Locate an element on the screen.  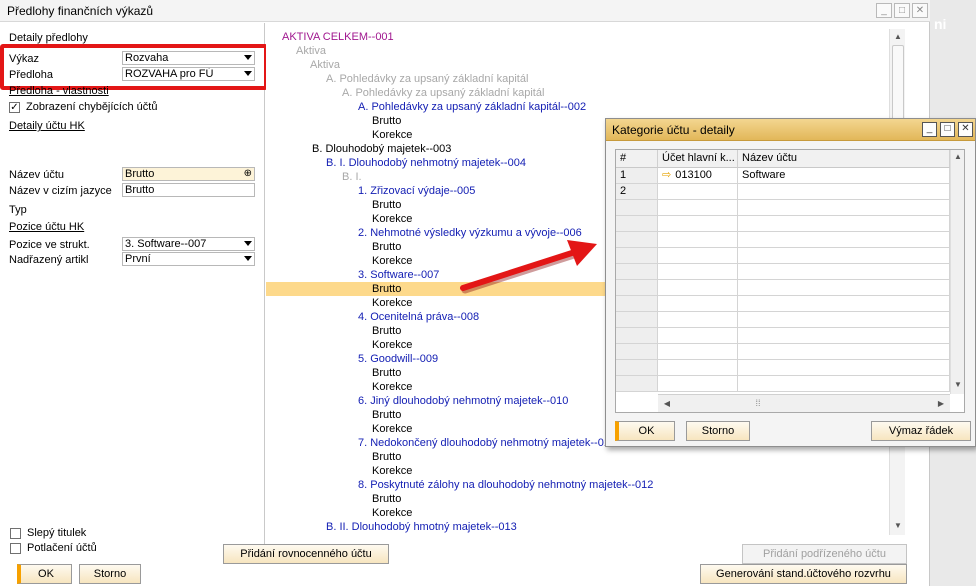
tree-item: 5. Goodwill--009 is located at coordinates (398, 359).